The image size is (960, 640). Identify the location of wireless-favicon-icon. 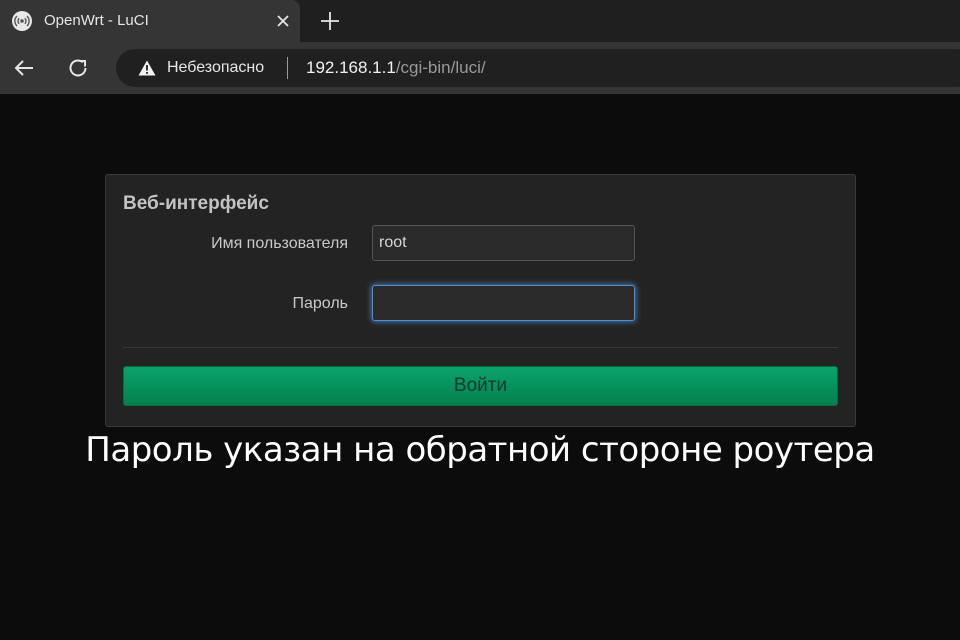
(22, 21).